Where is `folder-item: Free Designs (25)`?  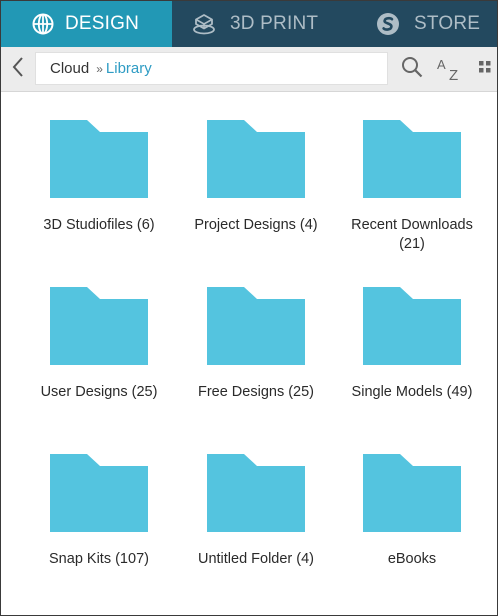
folder-item: Free Designs (25) is located at coordinates (256, 343).